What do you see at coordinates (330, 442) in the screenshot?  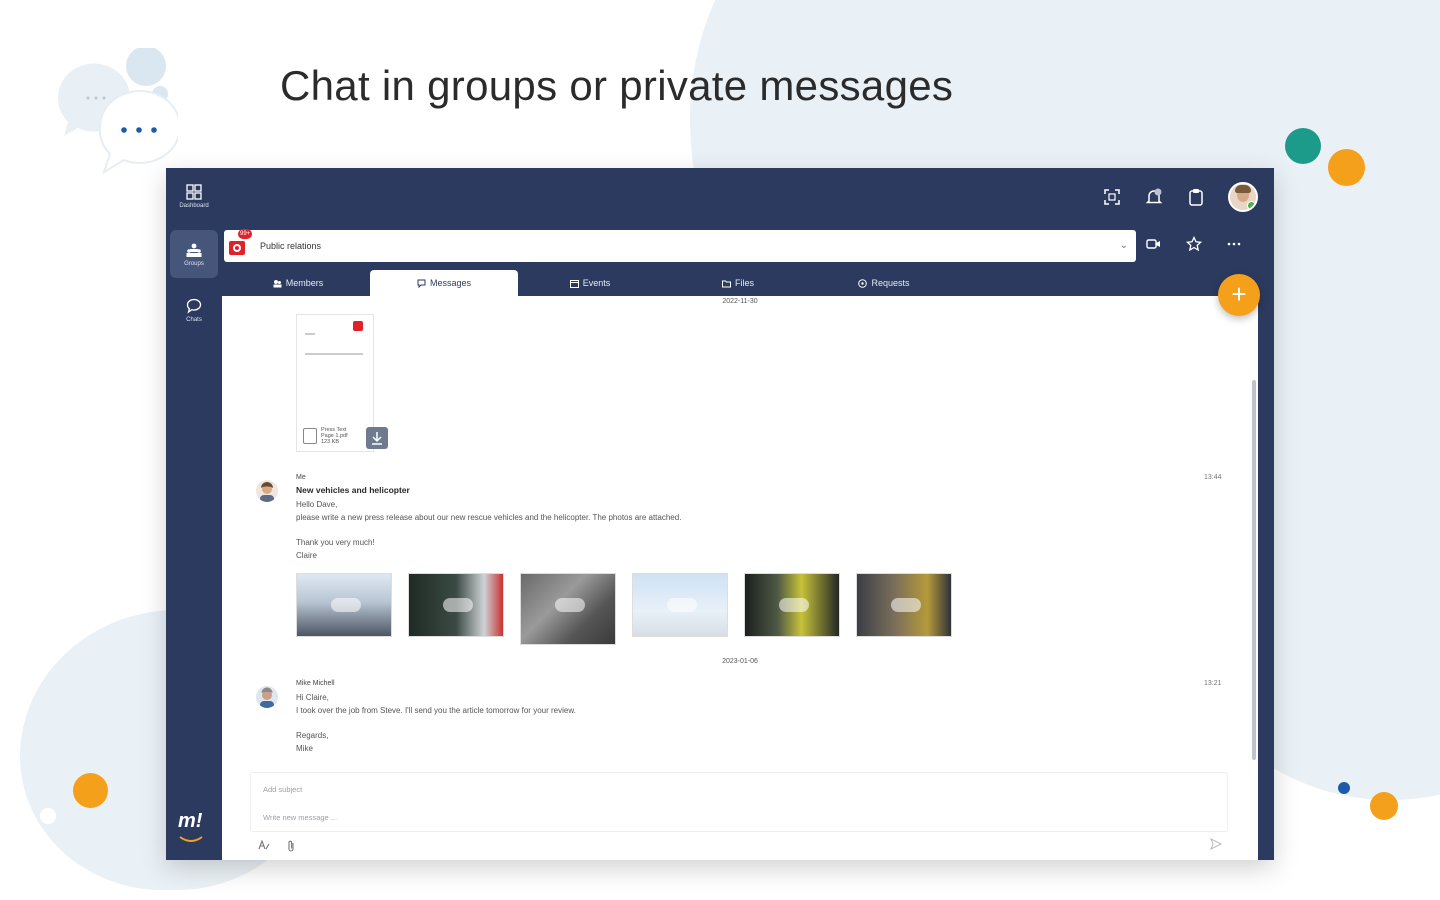 I see `attachment-file-line: 123 KB` at bounding box center [330, 442].